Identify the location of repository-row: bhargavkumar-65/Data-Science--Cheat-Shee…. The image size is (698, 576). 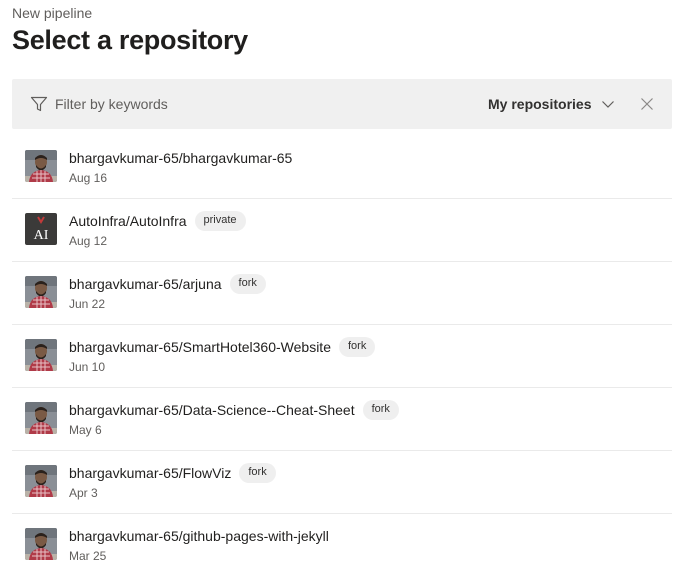
(342, 419).